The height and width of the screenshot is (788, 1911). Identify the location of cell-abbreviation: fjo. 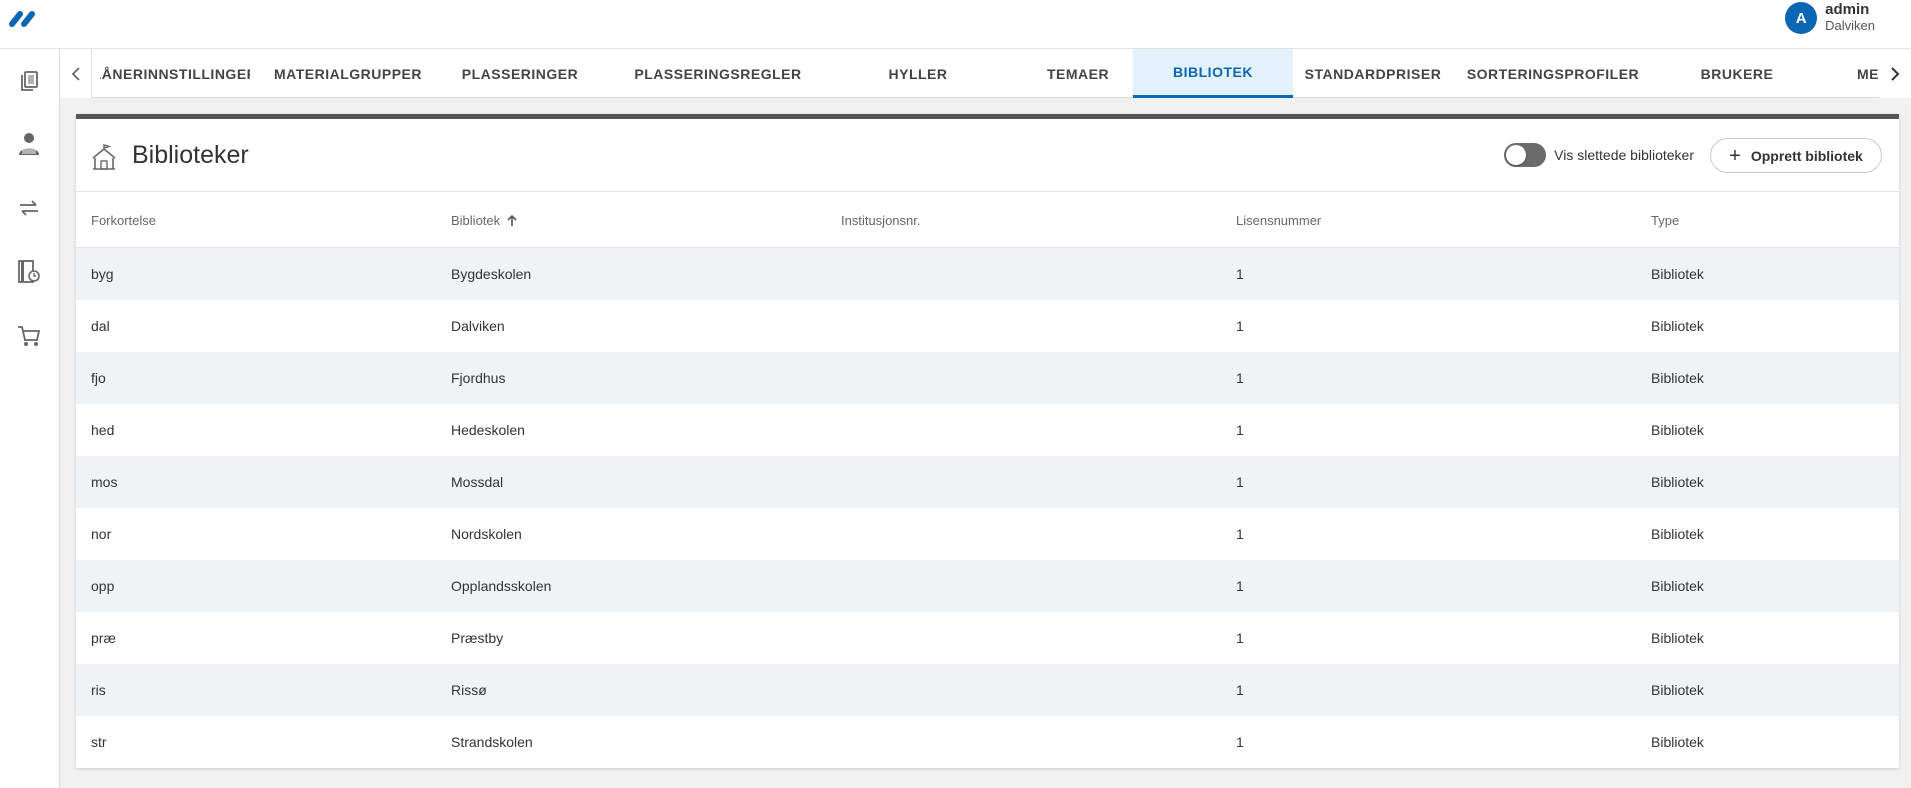
(98, 378).